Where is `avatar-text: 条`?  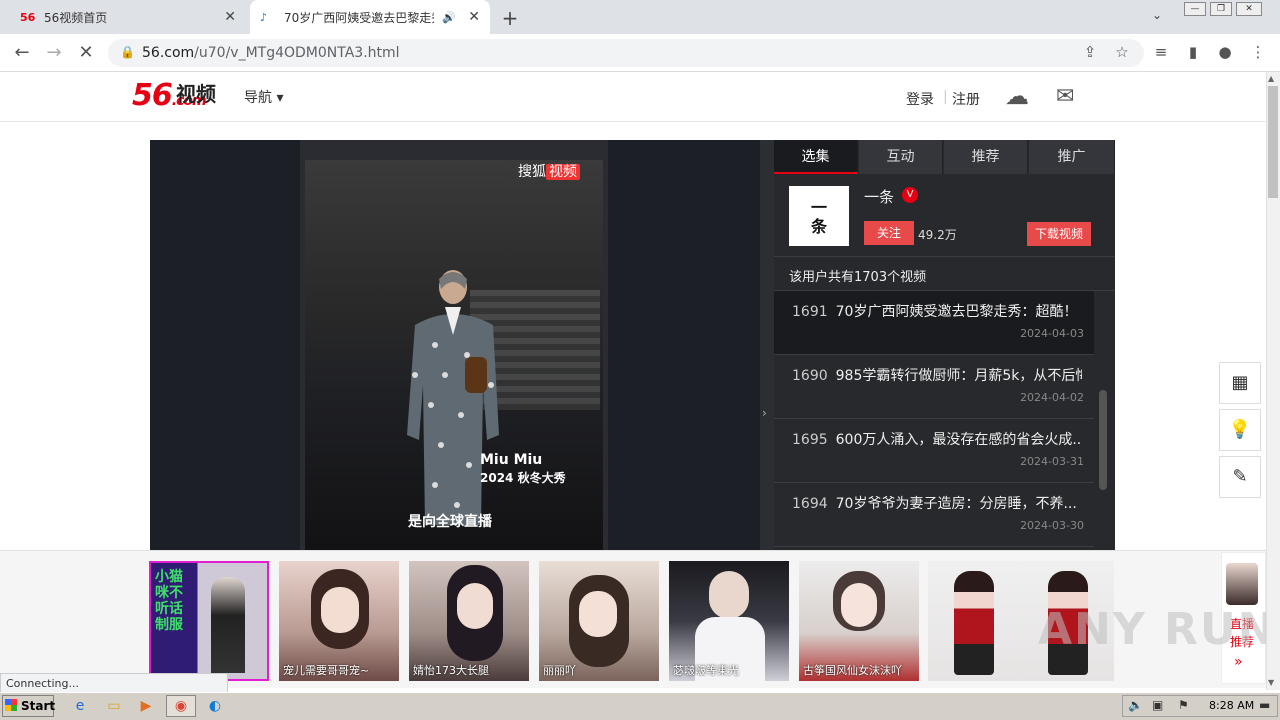
avatar-text: 条 is located at coordinates (818, 226).